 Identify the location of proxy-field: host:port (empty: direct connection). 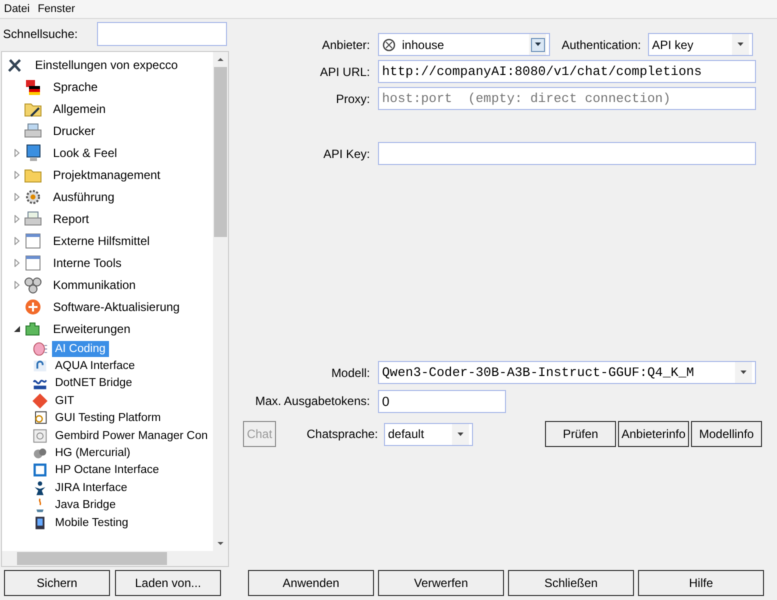
(567, 98).